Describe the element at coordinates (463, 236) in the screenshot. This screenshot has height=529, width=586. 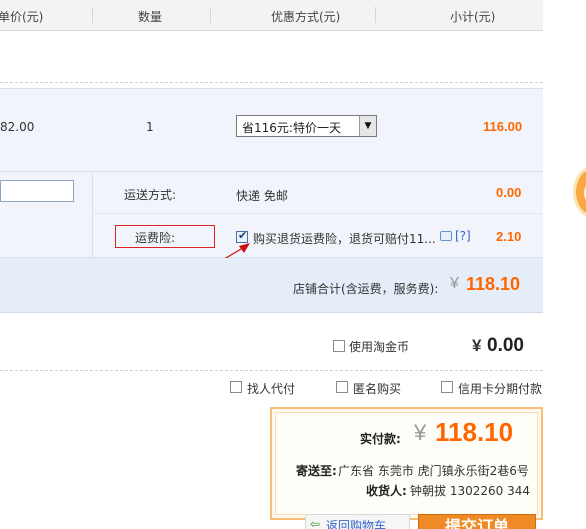
I see `insurance-help-link: [?]` at that location.